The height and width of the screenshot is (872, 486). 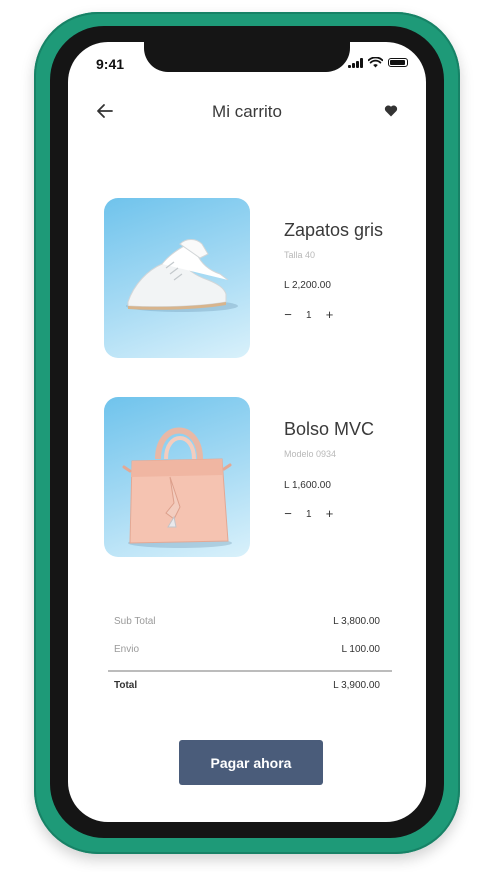 What do you see at coordinates (356, 621) in the screenshot?
I see `subtotal-value: L 3,800.00` at bounding box center [356, 621].